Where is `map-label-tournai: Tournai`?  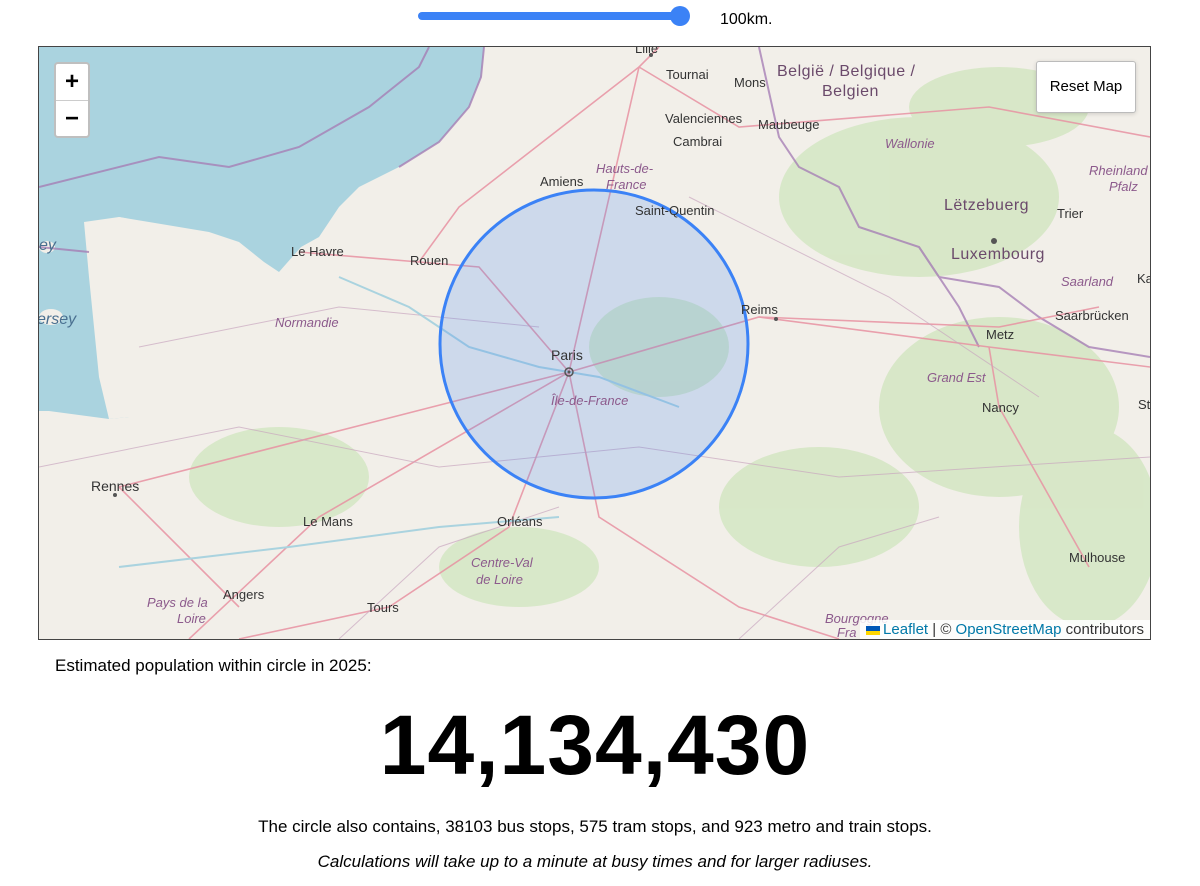
map-label-tournai: Tournai is located at coordinates (687, 74).